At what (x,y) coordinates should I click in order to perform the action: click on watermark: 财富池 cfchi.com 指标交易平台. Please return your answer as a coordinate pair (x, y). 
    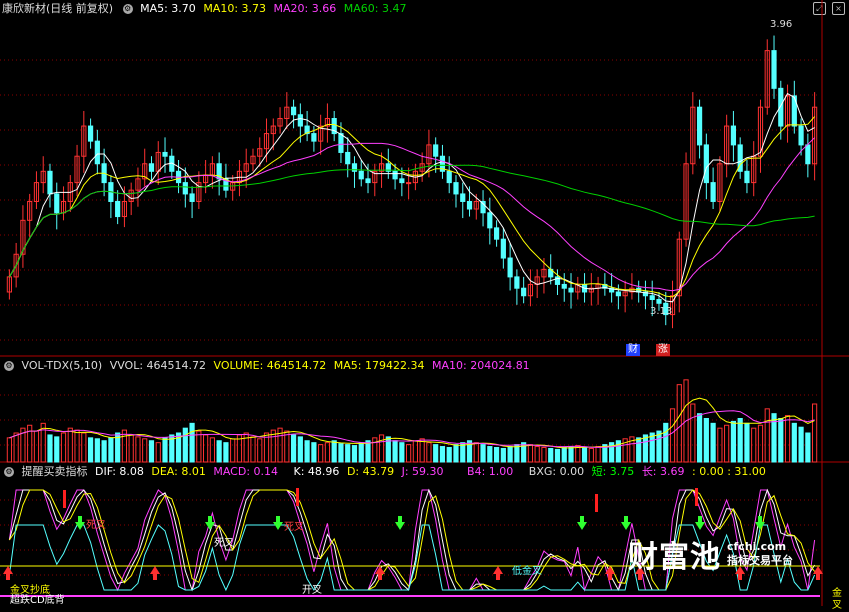
    Looking at the image, I should click on (710, 554).